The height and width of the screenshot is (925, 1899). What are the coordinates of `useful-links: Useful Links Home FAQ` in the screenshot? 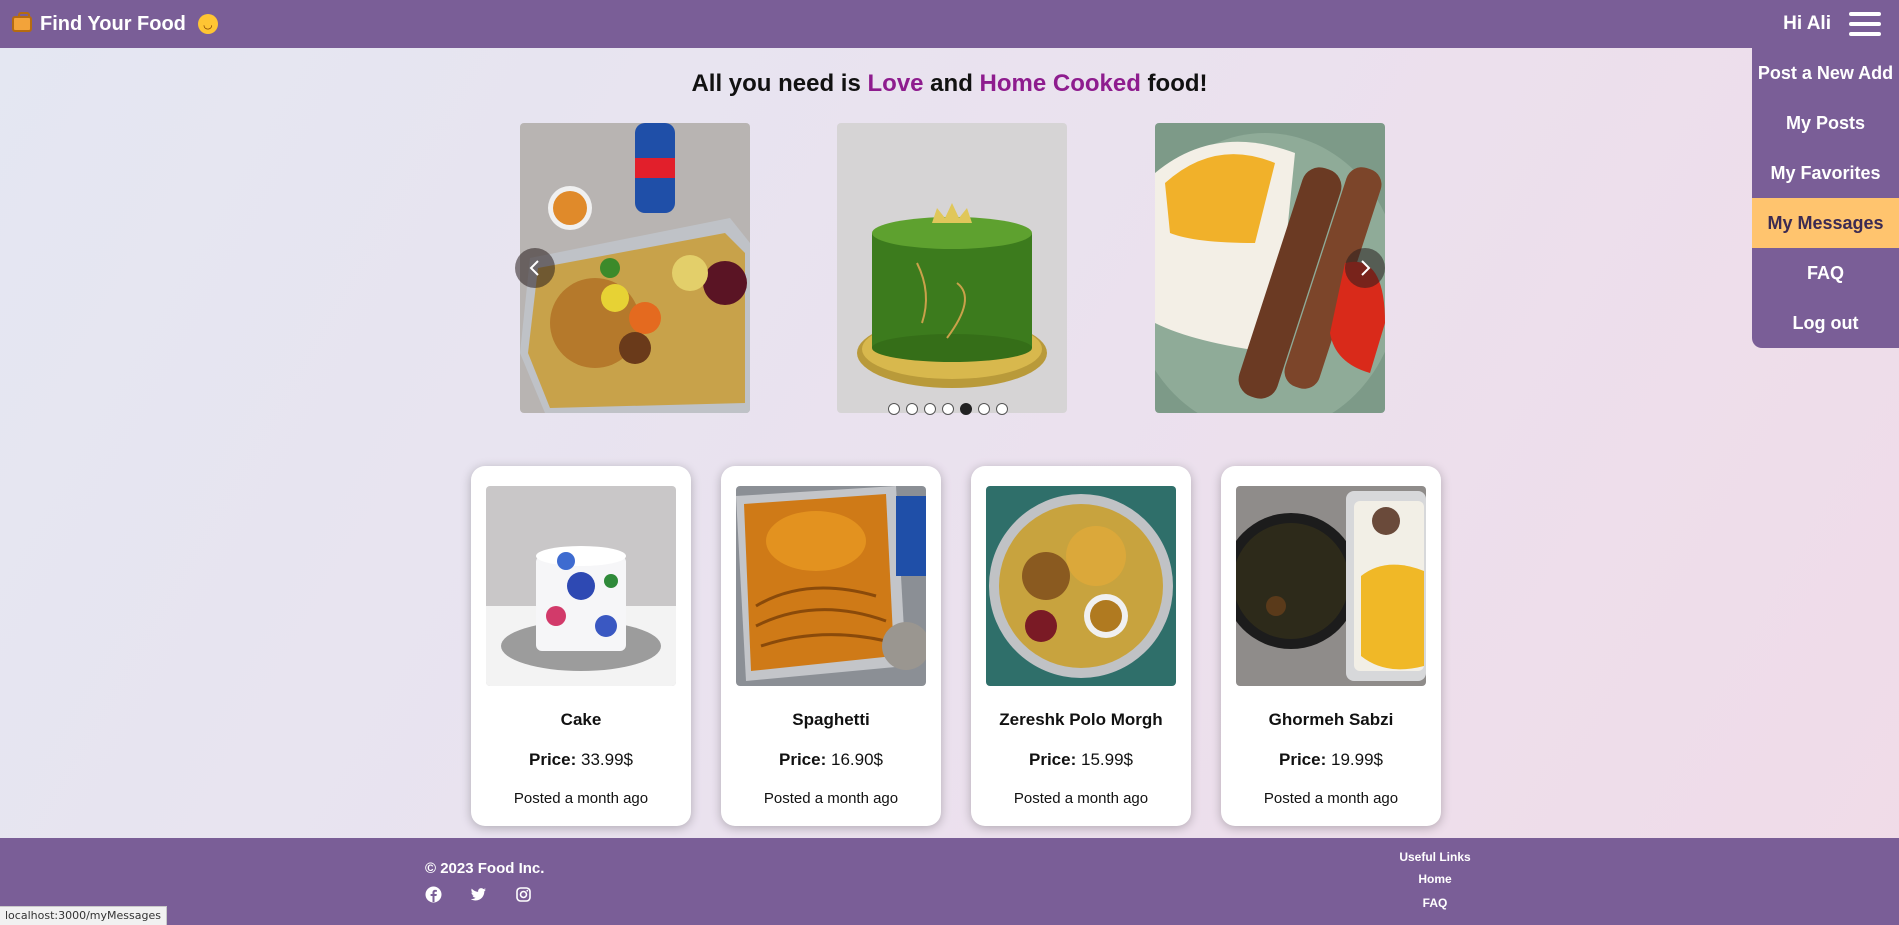 It's located at (1435, 885).